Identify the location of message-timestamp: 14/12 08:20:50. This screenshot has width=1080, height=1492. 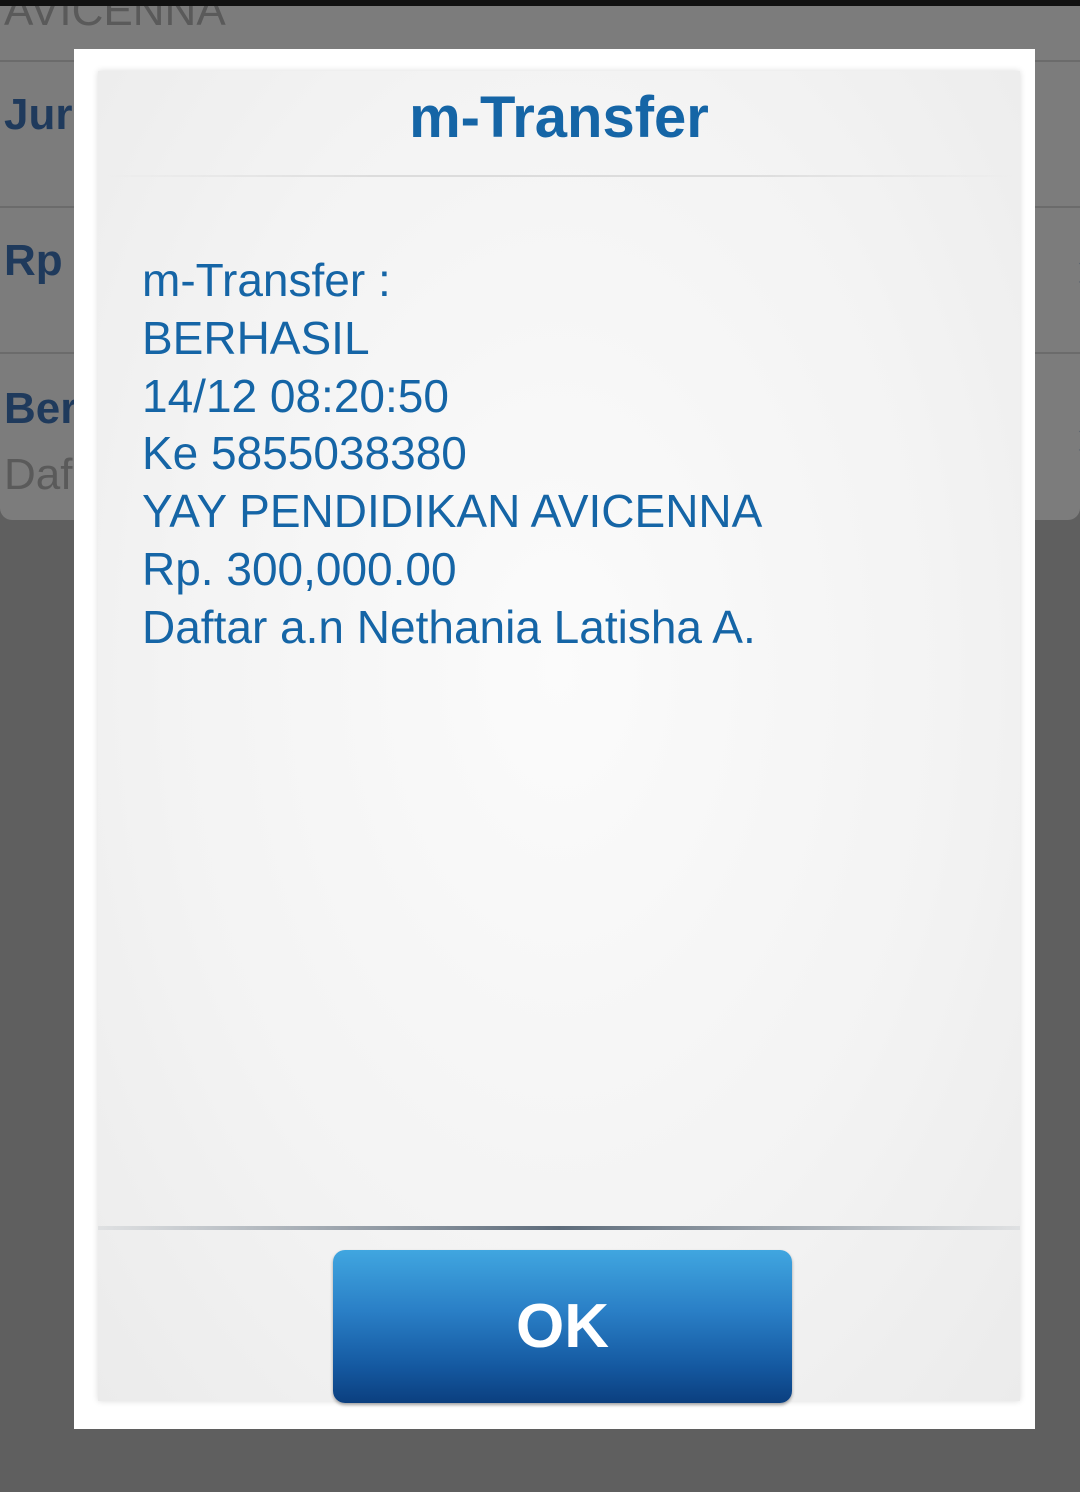
(295, 396).